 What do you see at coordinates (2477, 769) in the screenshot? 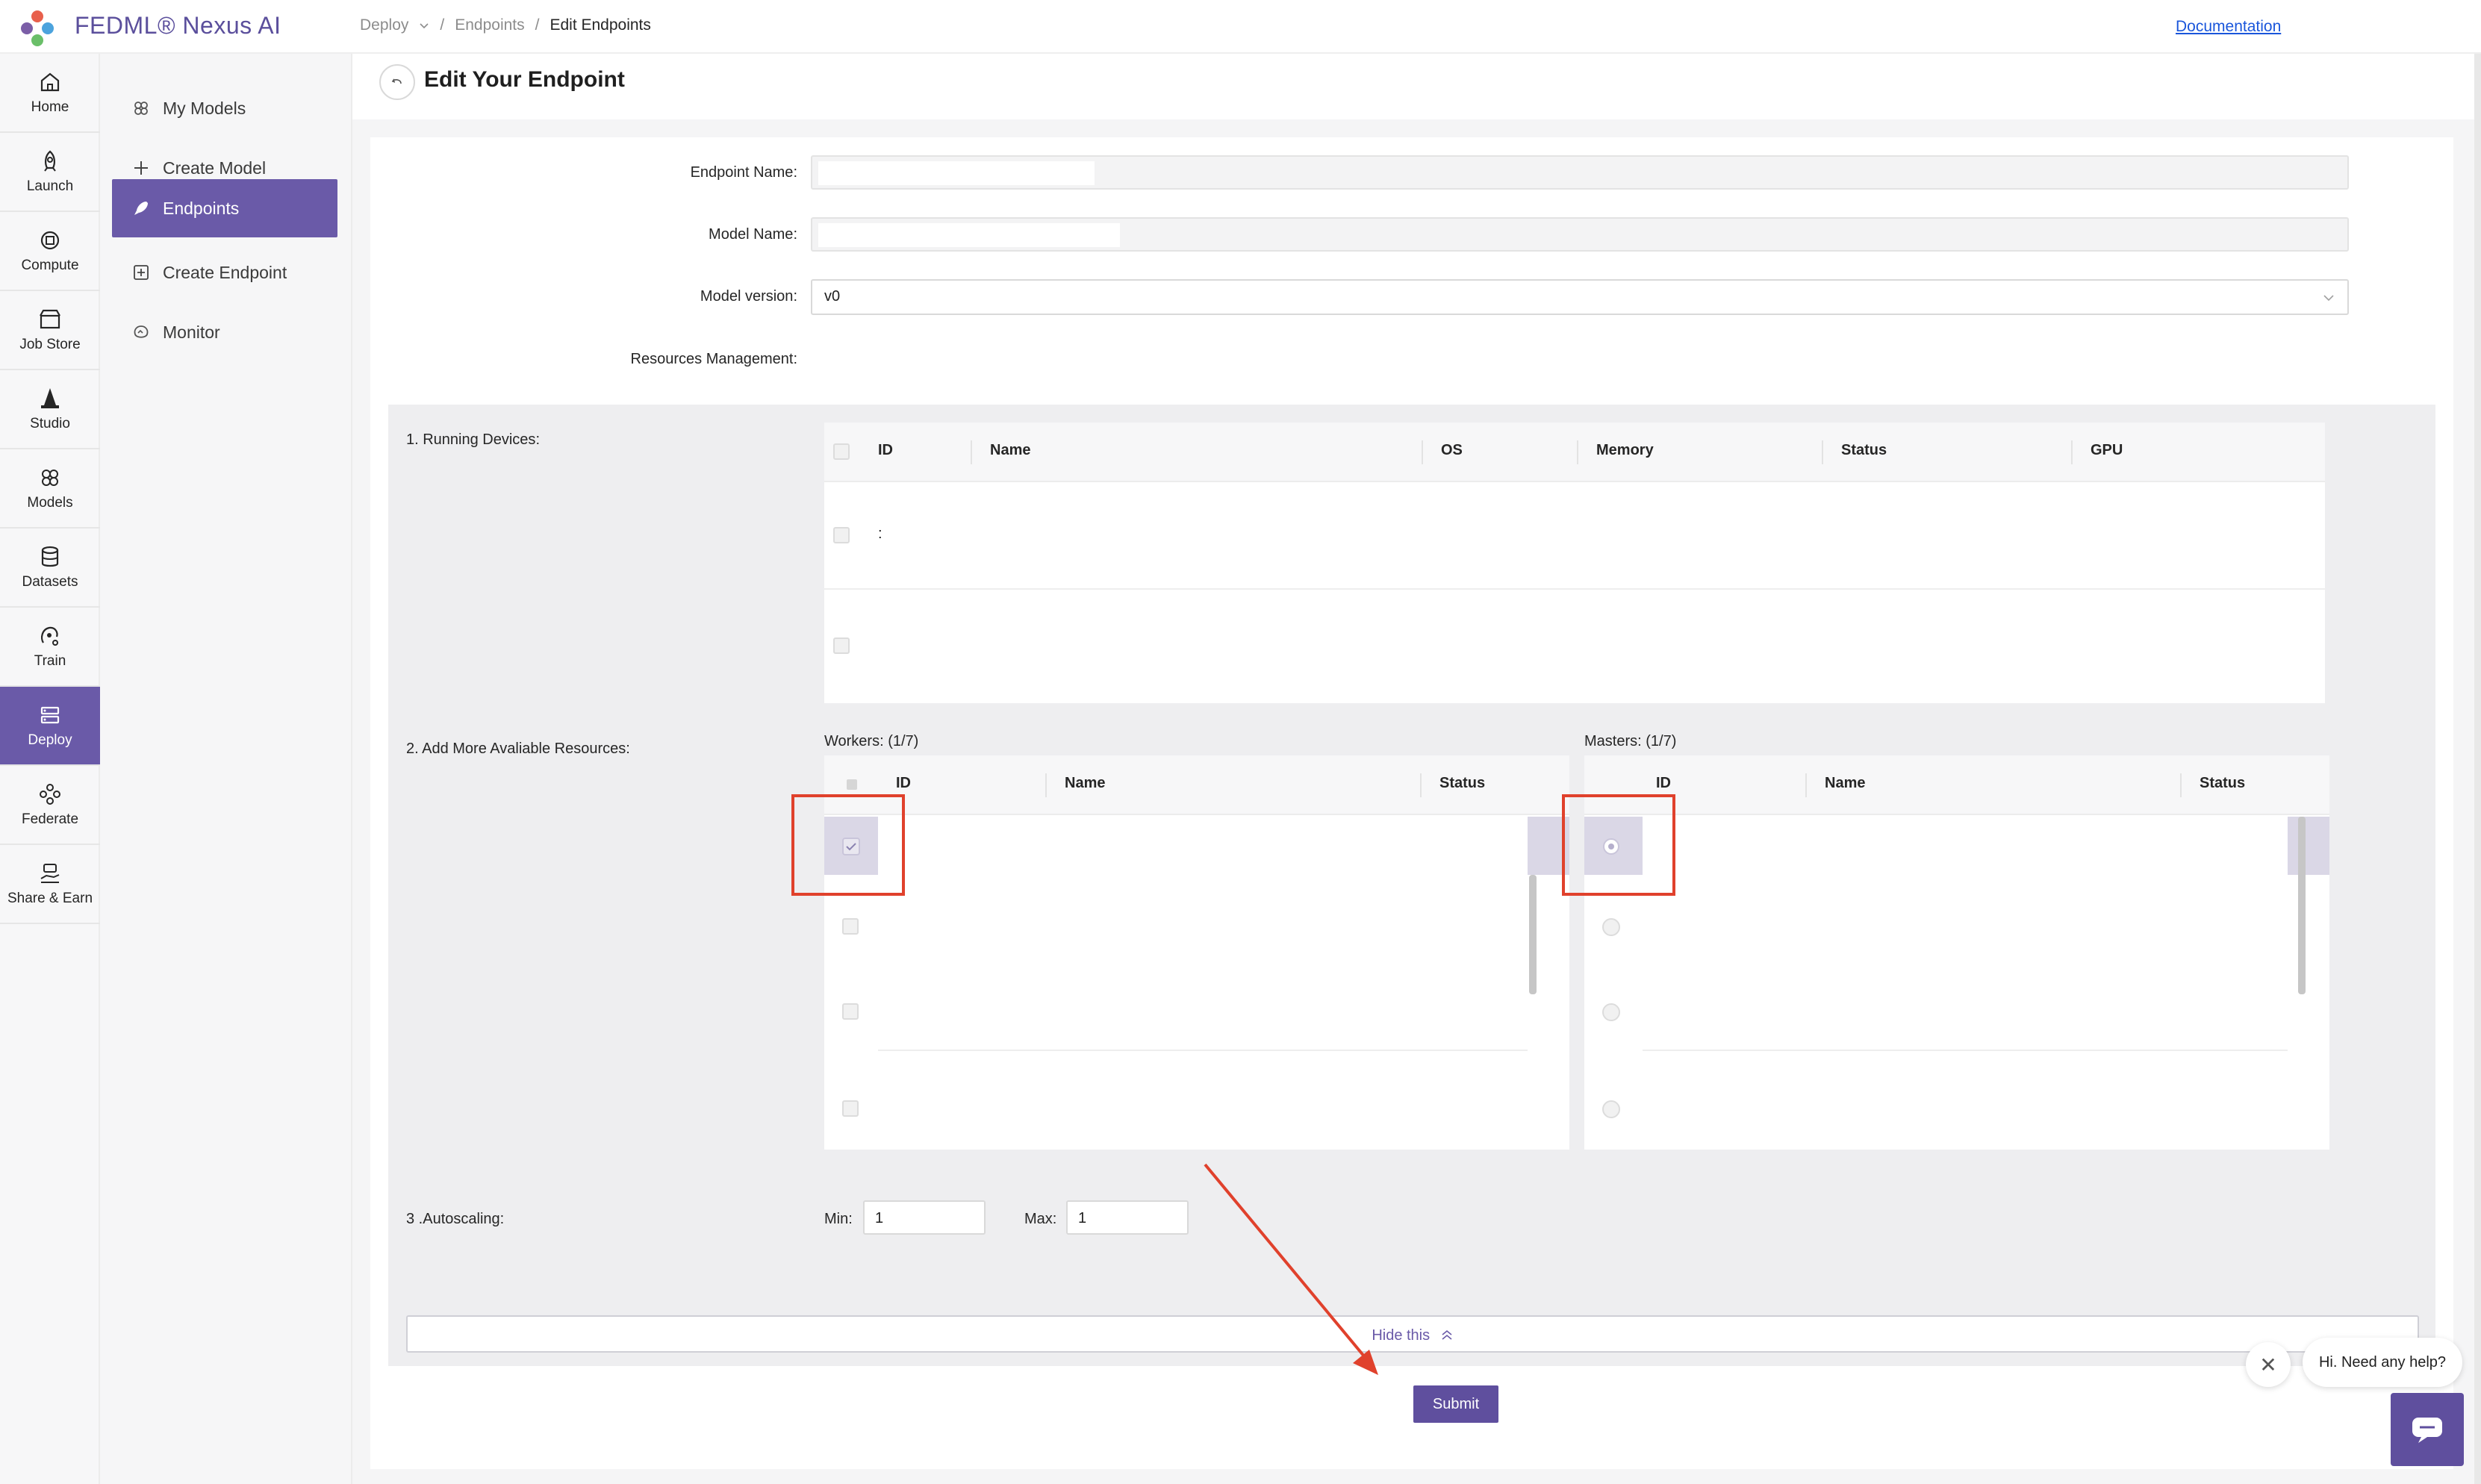
I see `page-scrollbar` at bounding box center [2477, 769].